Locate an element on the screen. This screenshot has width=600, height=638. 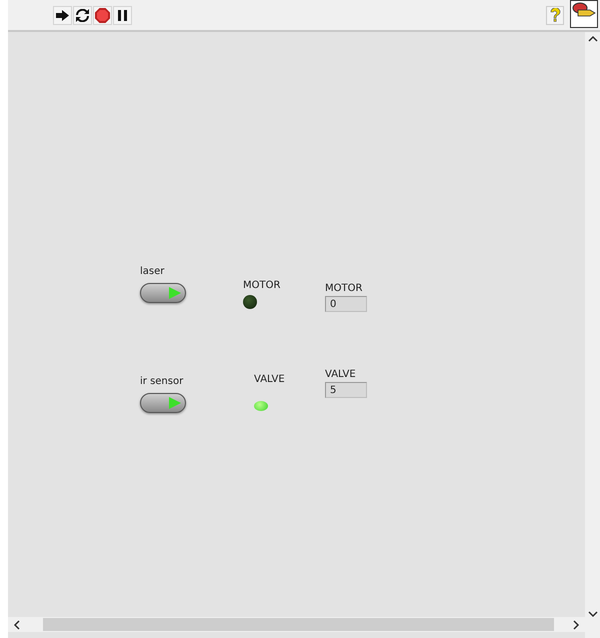
vertical-scrollbar is located at coordinates (592, 335).